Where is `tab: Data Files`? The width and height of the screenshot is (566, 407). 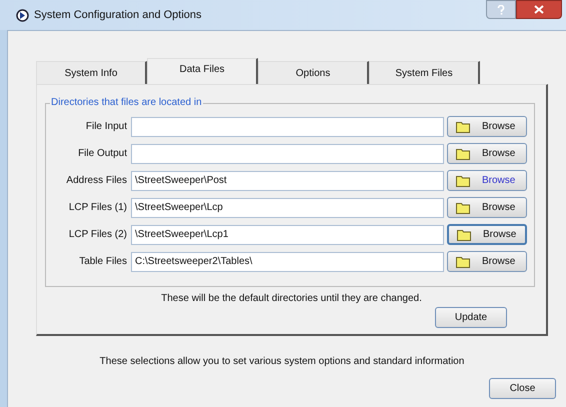
tab: Data Files is located at coordinates (202, 71).